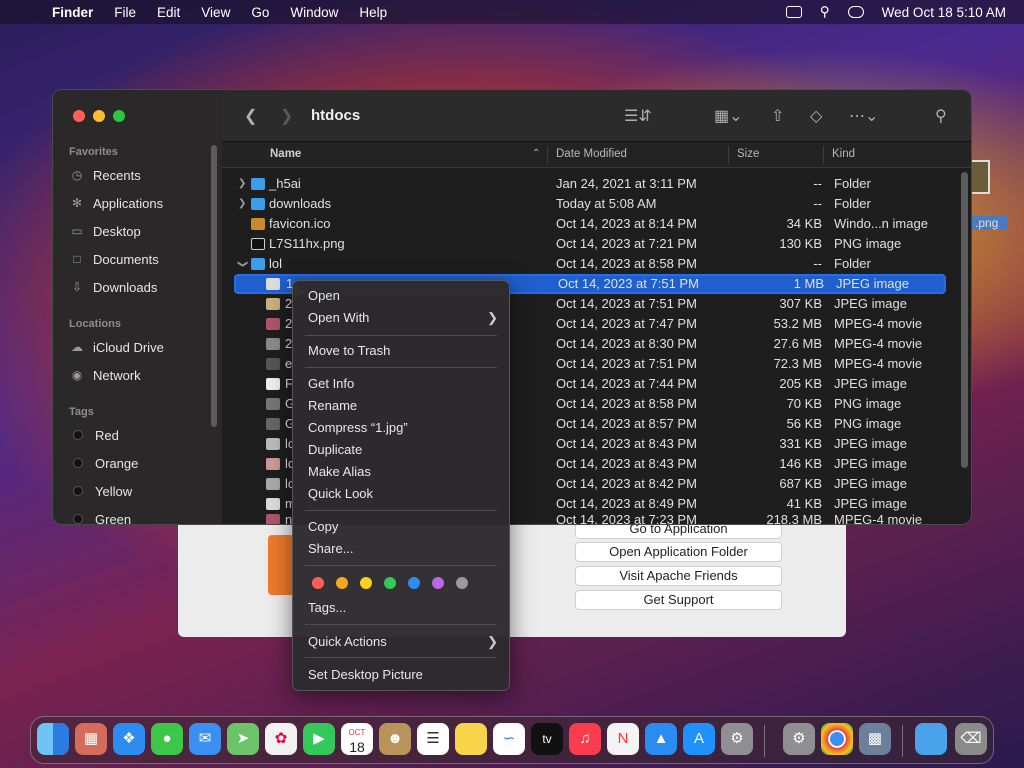  Describe the element at coordinates (285, 154) in the screenshot. I see `column-header-name: Name` at that location.